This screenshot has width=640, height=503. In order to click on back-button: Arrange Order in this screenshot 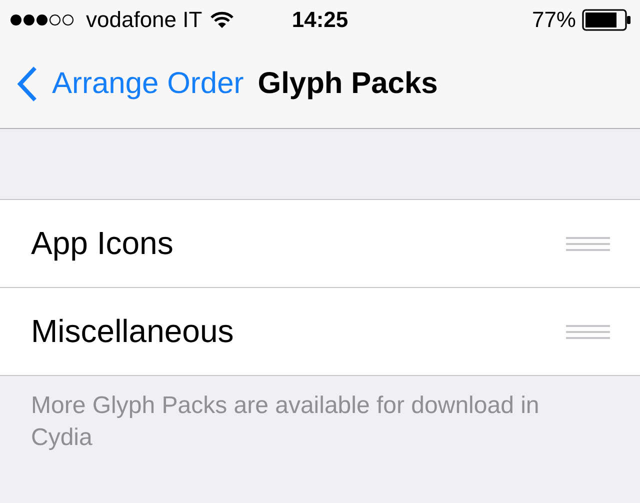, I will do `click(130, 84)`.